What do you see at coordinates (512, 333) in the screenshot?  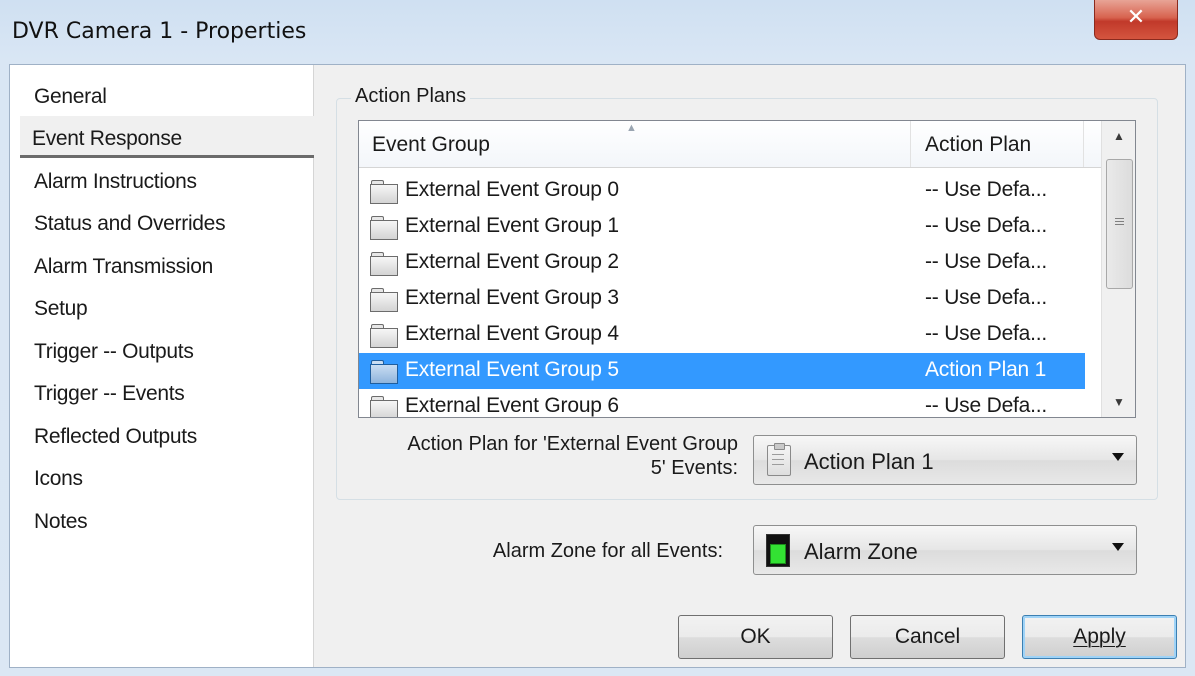 I see `event-group-name: External Event Group 4` at bounding box center [512, 333].